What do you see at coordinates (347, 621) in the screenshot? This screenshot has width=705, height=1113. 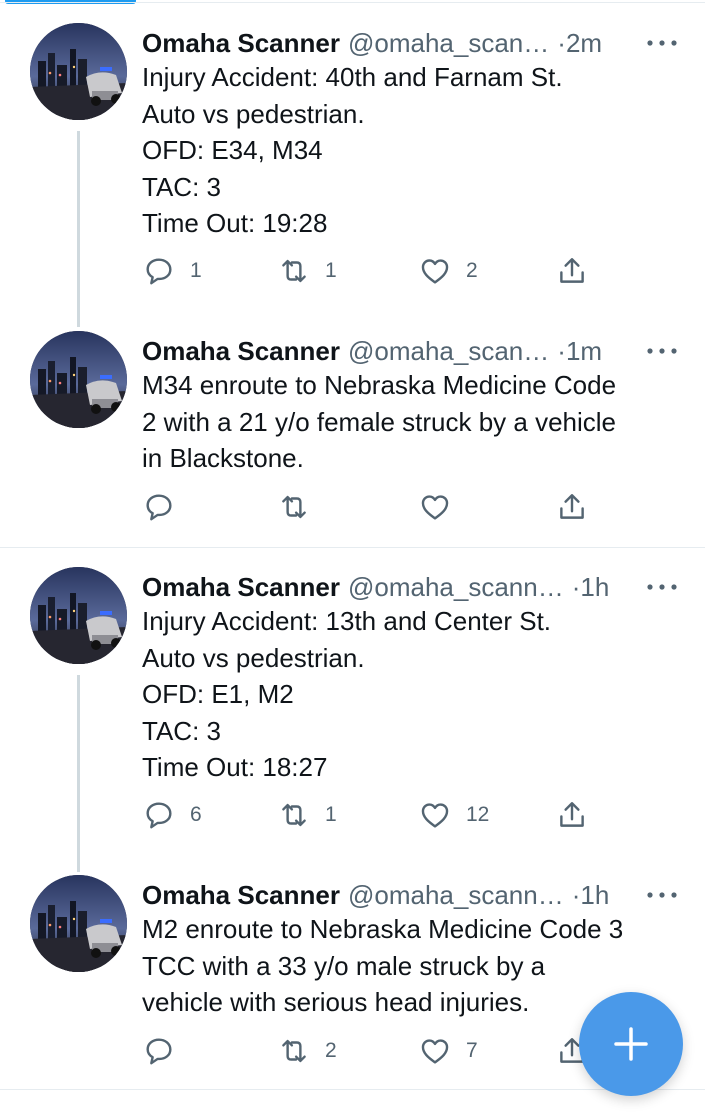 I see `tweet-text-line: Injury Accident: 13th and Center St.` at bounding box center [347, 621].